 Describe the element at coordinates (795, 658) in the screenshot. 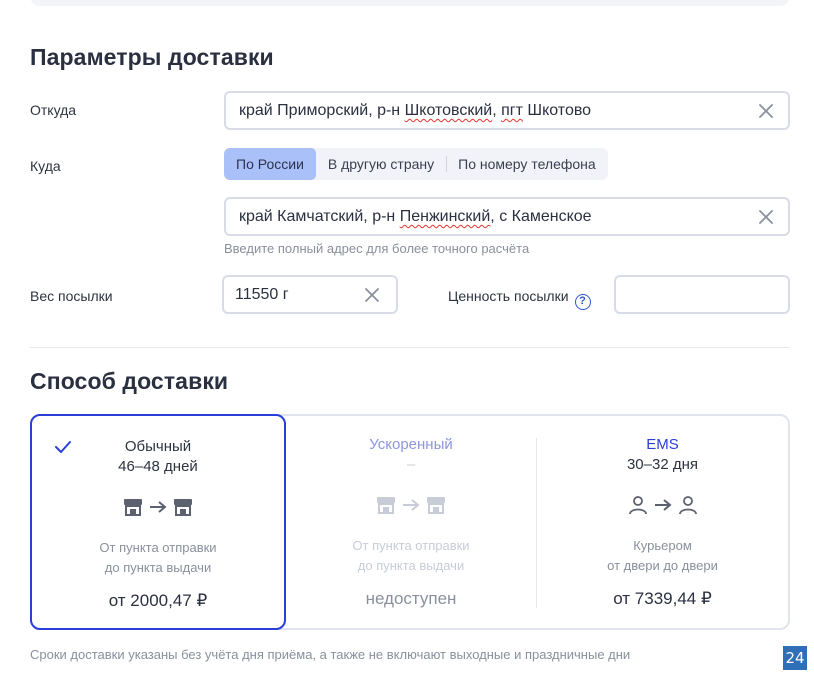

I see `badge-24-icon: 24` at that location.